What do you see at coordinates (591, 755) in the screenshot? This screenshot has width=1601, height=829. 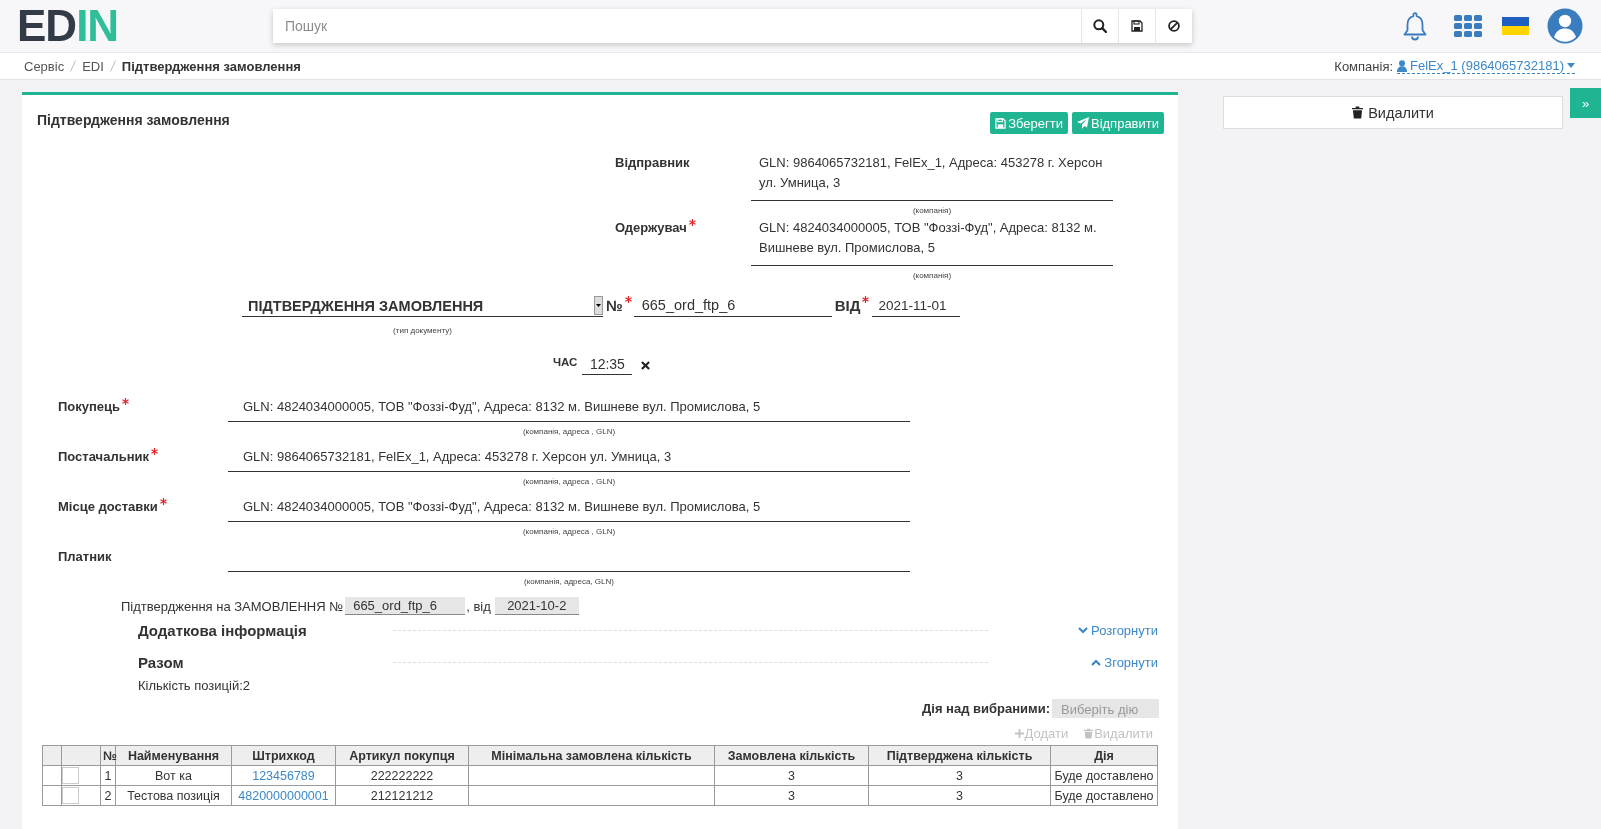 I see `column-header: Мінімальна замовлена кількість` at bounding box center [591, 755].